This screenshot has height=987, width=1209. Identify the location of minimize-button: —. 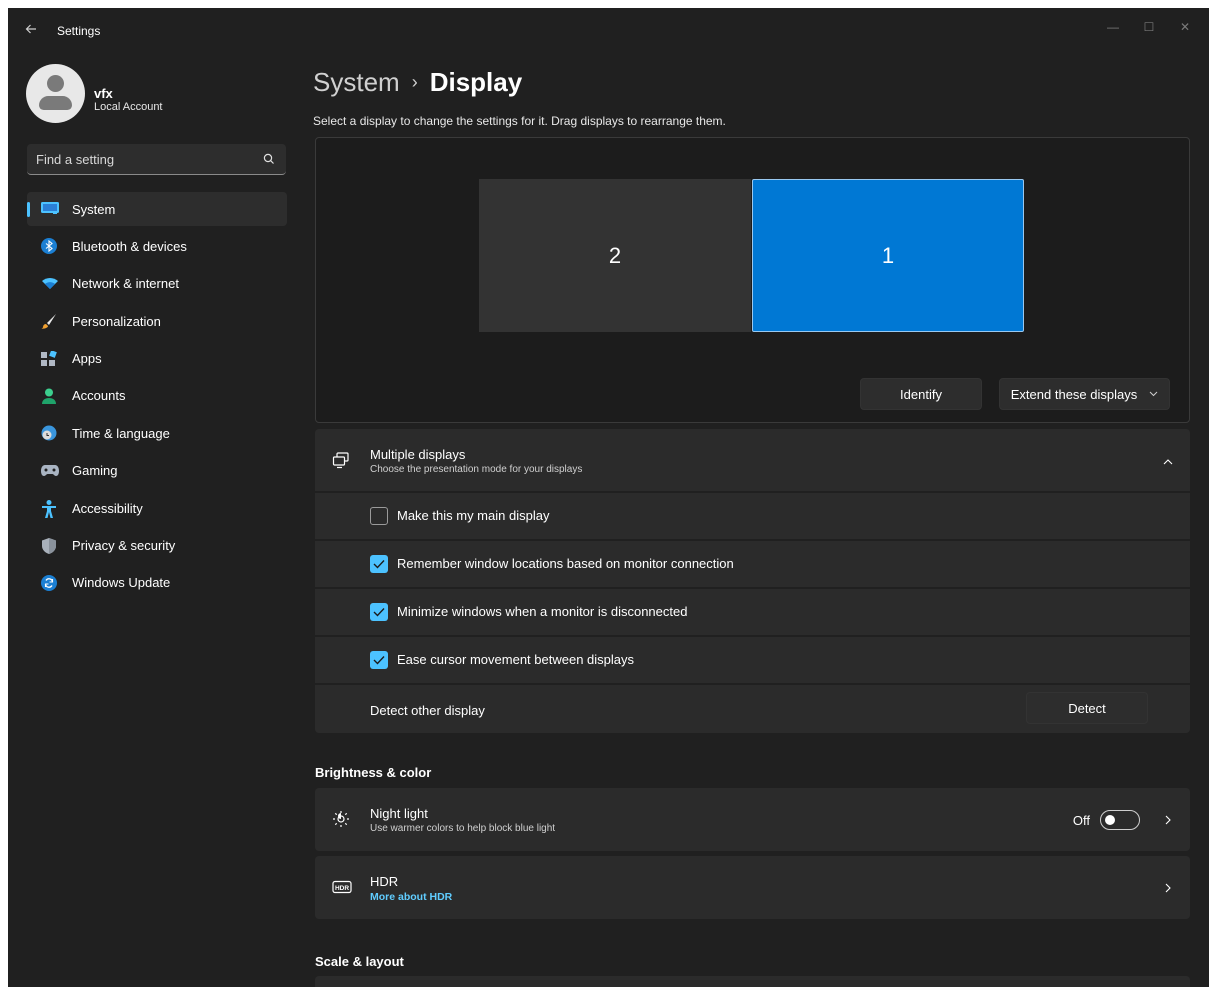
(1113, 27).